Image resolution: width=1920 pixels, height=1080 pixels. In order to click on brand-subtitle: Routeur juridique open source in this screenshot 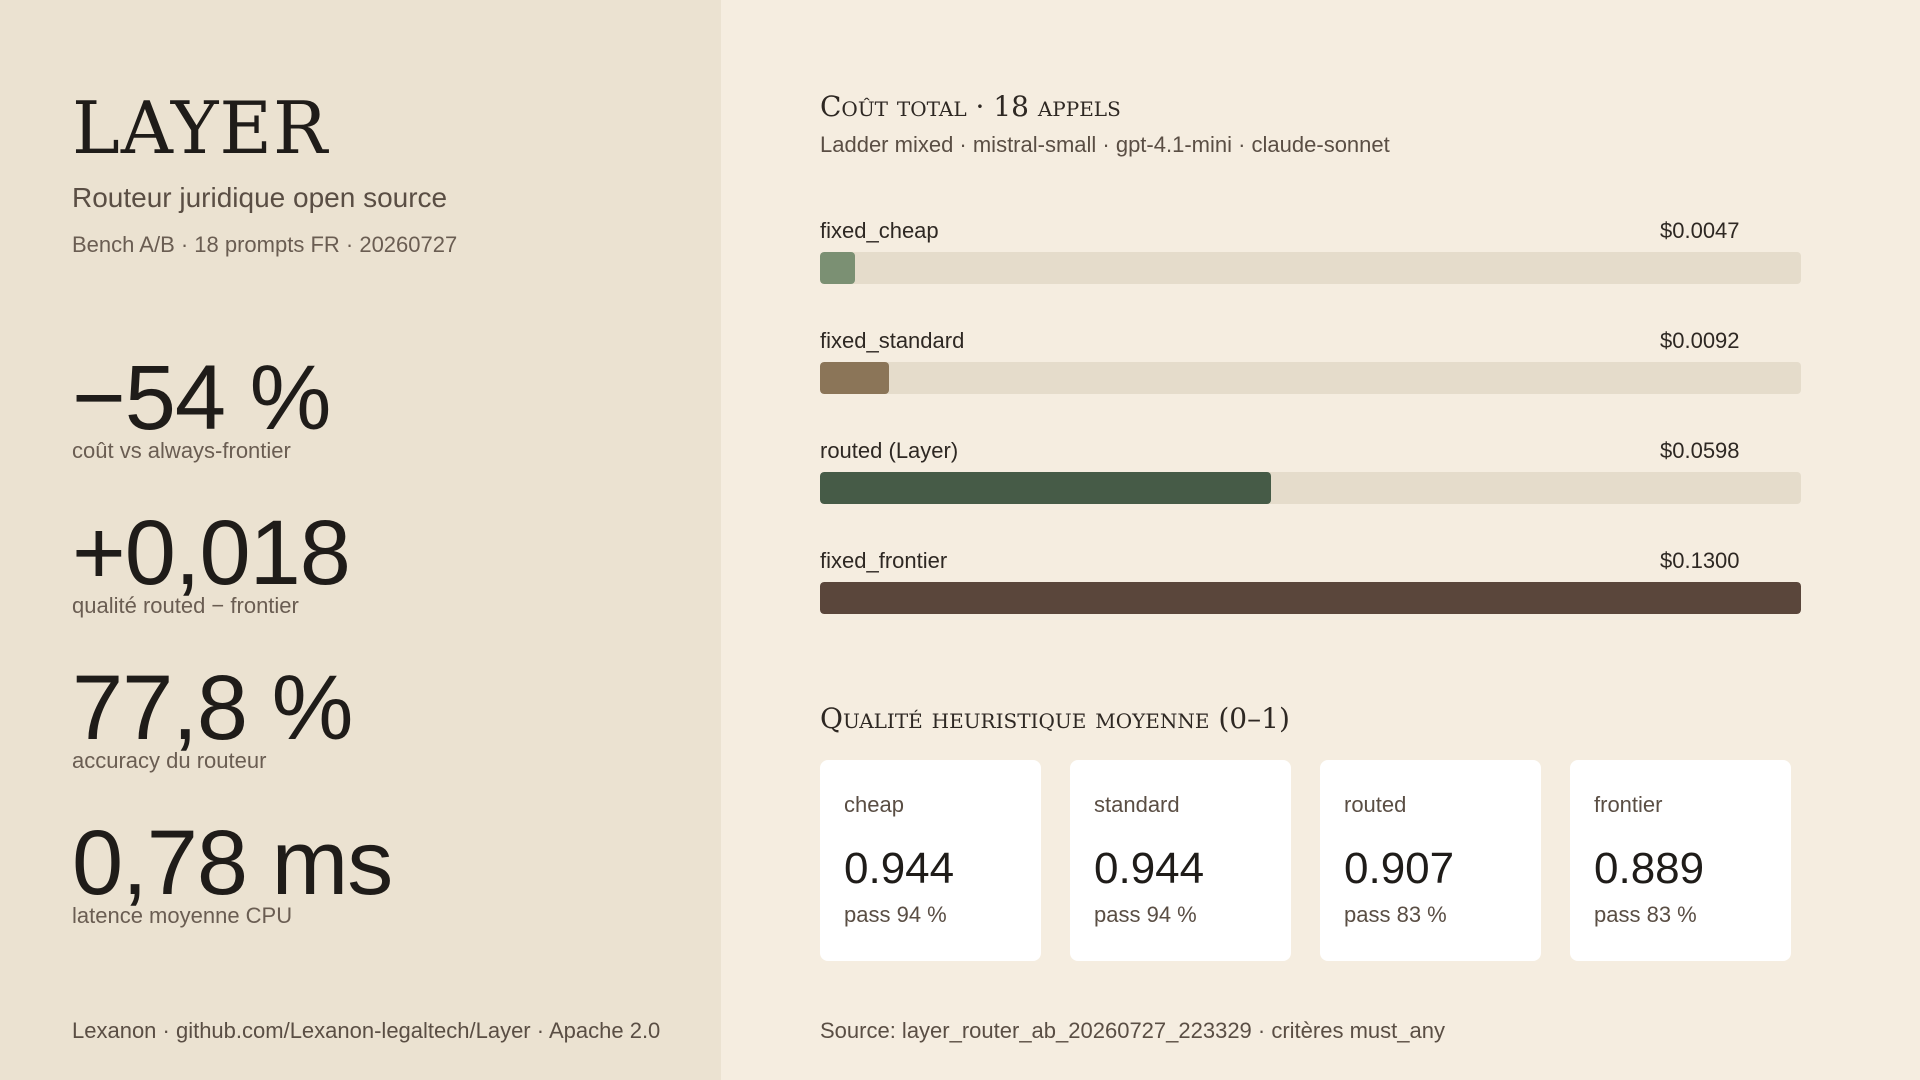, I will do `click(260, 197)`.